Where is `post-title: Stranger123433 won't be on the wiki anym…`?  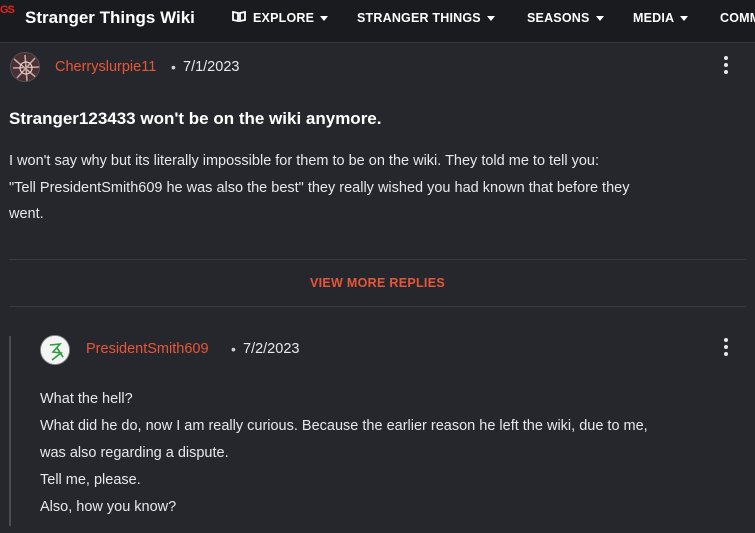 post-title: Stranger123433 won't be on the wiki anym… is located at coordinates (195, 118).